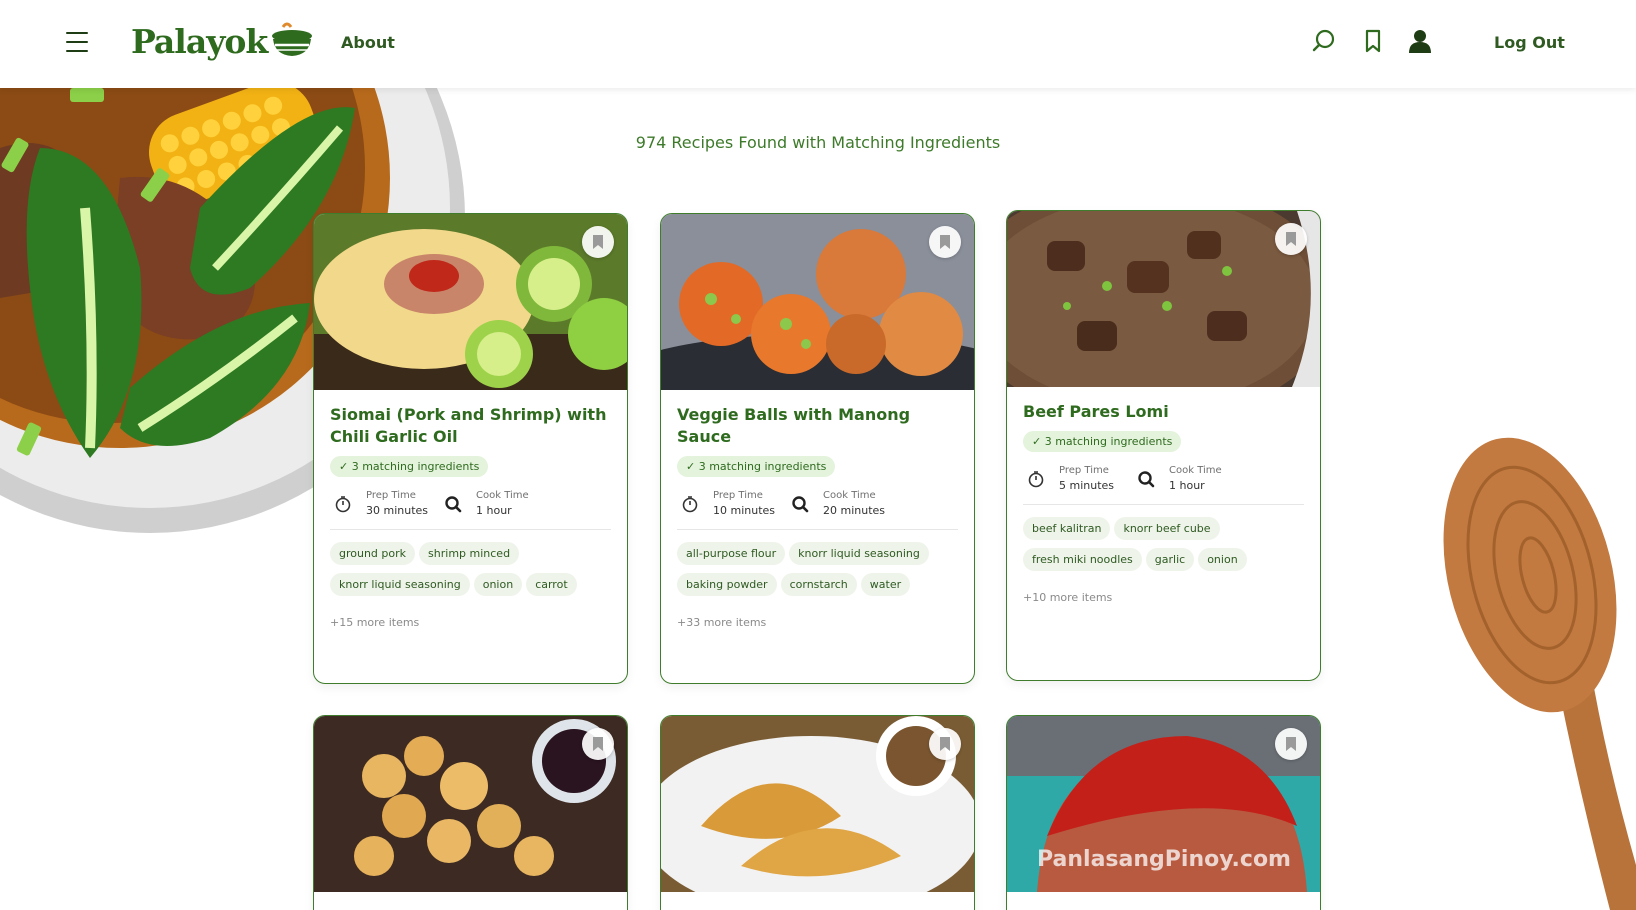 The image size is (1636, 910). I want to click on ingredient-chip: beef kalitran, so click(1067, 528).